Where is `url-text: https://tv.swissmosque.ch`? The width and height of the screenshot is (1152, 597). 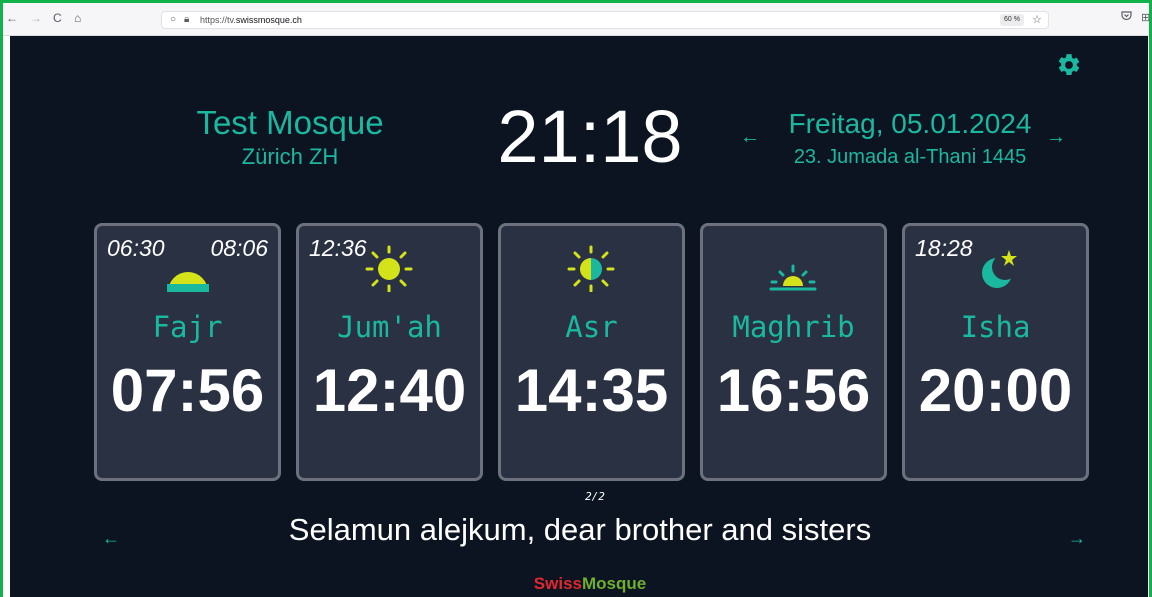 url-text: https://tv.swissmosque.ch is located at coordinates (251, 20).